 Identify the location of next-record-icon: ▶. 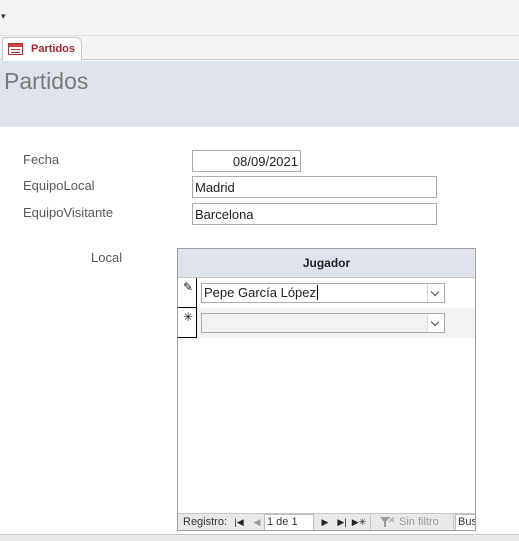
(325, 522).